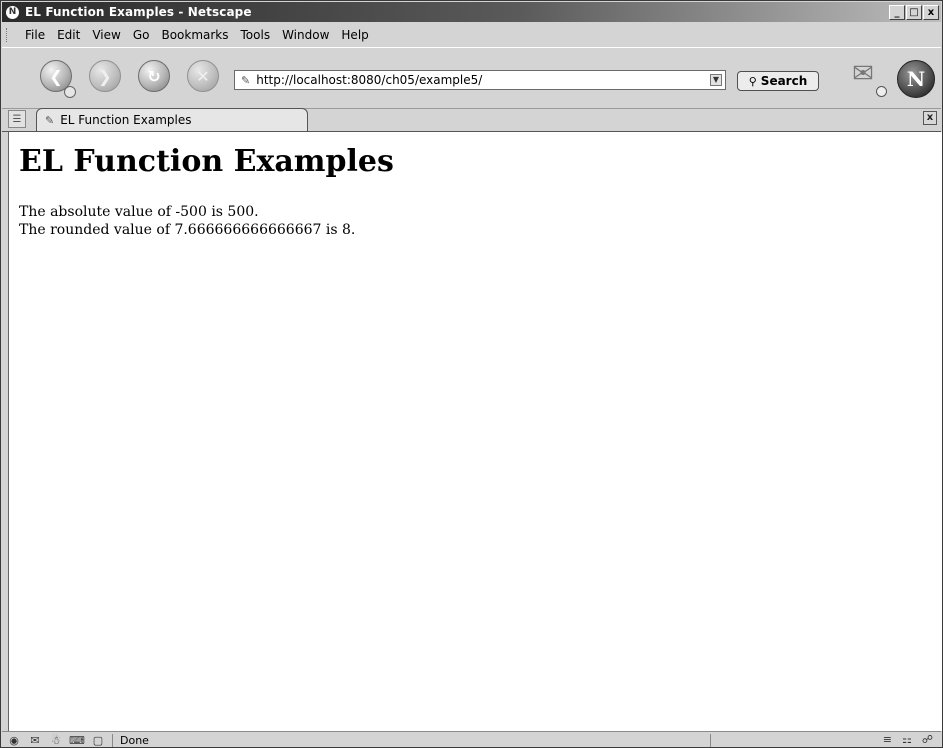  Describe the element at coordinates (931, 12) in the screenshot. I see `close-button: x` at that location.